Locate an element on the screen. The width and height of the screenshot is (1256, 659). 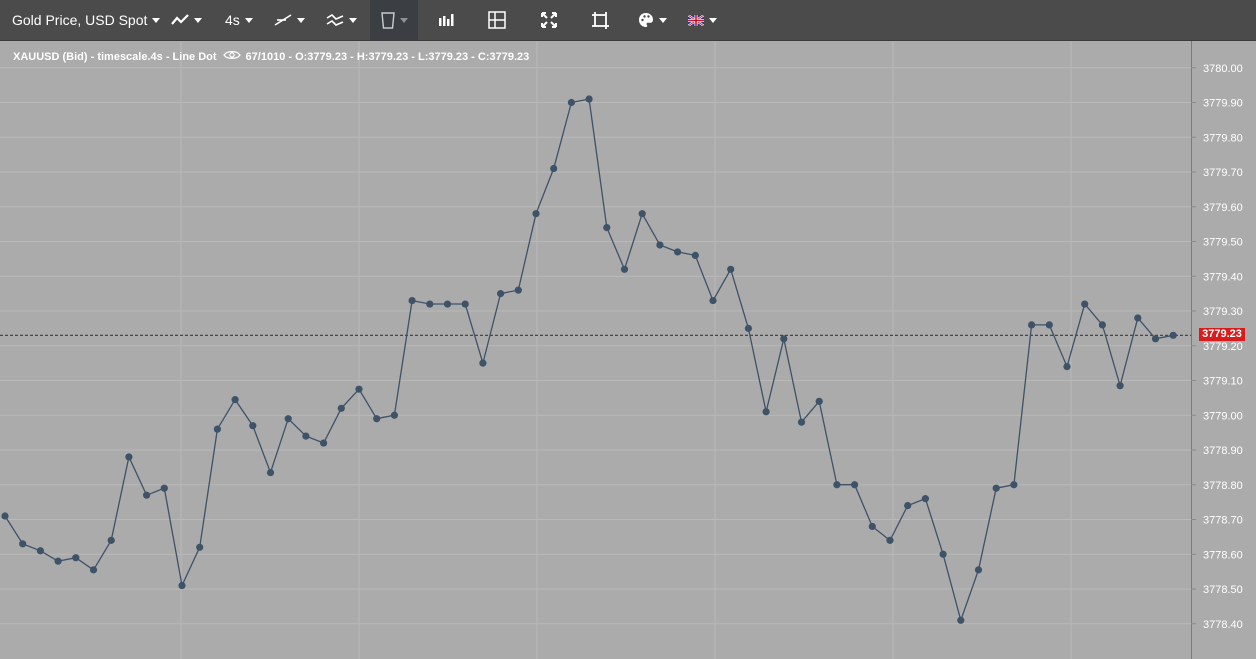
volume-bars-icon is located at coordinates (446, 20).